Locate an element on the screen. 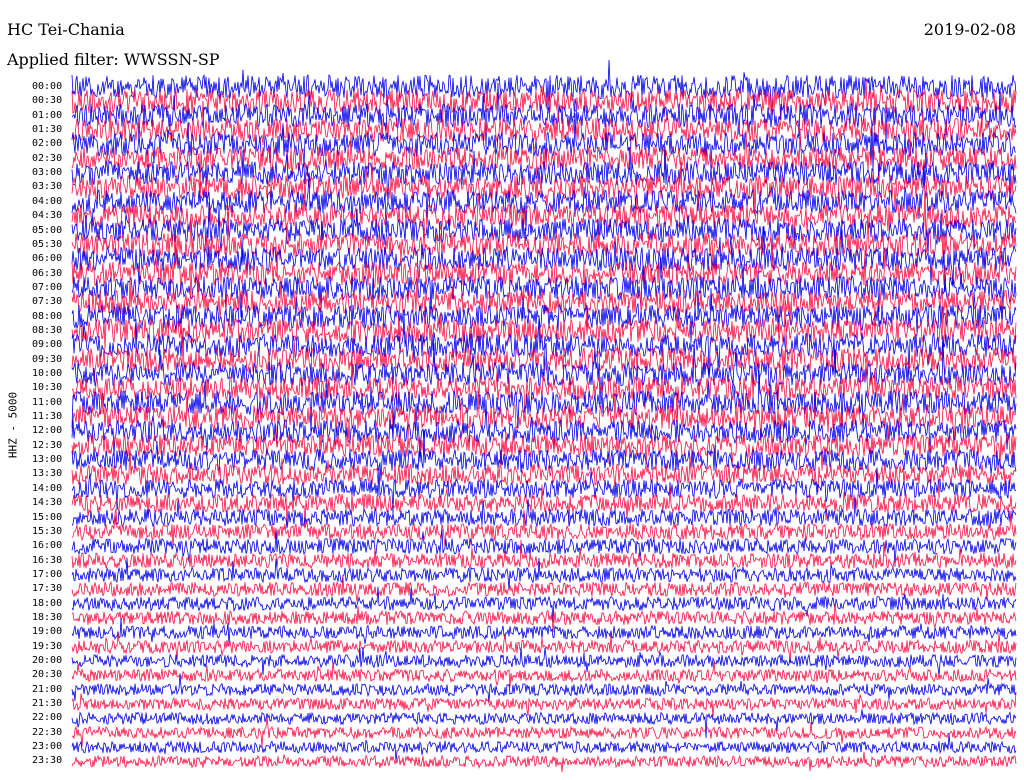 Image resolution: width=1024 pixels, height=780 pixels. time-label: 14:00 is located at coordinates (47, 488).